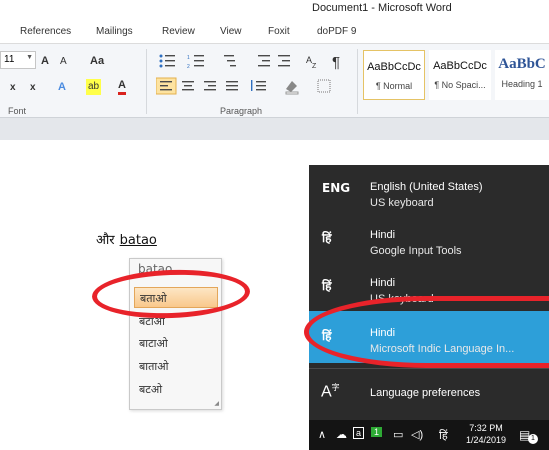  What do you see at coordinates (138, 240) in the screenshot?
I see `typed-word: batao` at bounding box center [138, 240].